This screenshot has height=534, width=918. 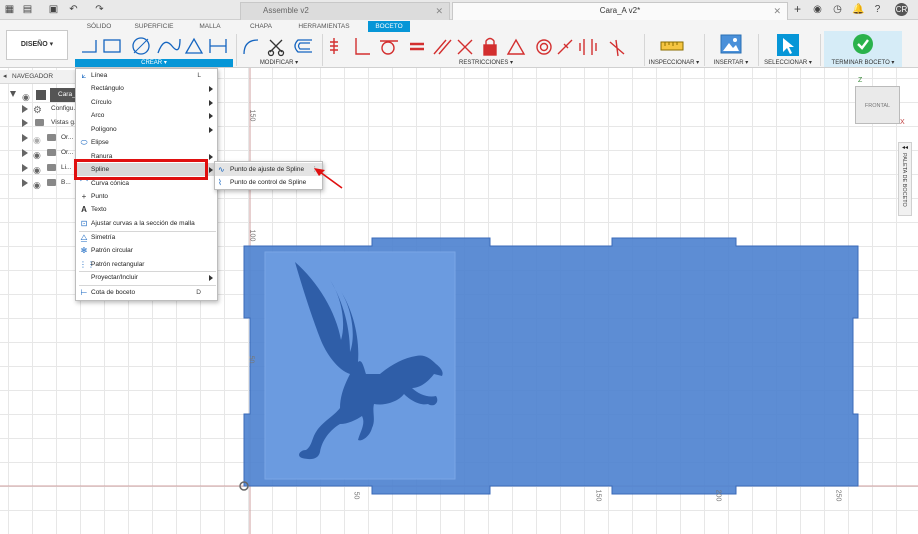 What do you see at coordinates (279, 63) in the screenshot?
I see `group-modificar: MODIFICAR ▾` at bounding box center [279, 63].